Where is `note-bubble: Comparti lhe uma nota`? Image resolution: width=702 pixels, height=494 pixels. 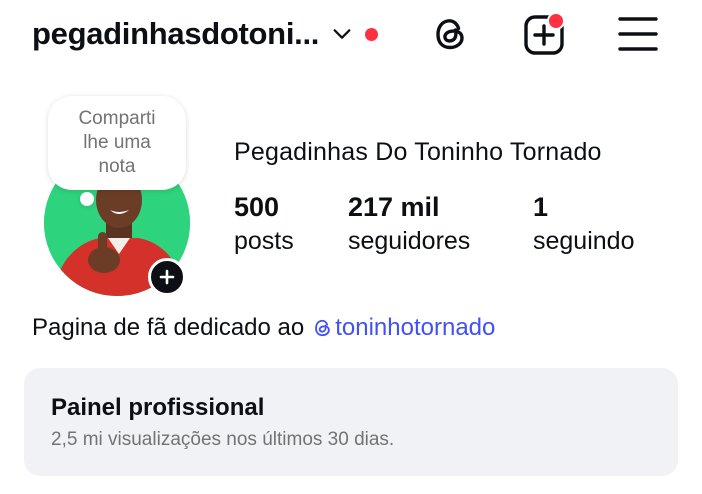
note-bubble: Comparti lhe uma nota is located at coordinates (117, 143).